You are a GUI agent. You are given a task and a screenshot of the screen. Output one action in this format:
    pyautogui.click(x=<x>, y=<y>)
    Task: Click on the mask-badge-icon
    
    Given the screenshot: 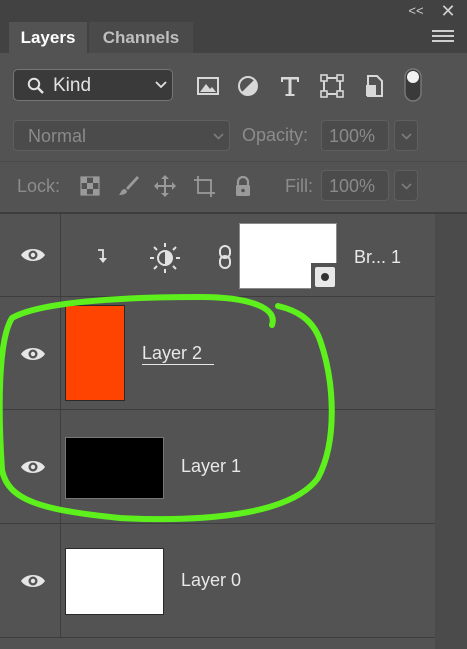 What is the action you would take?
    pyautogui.click(x=325, y=277)
    